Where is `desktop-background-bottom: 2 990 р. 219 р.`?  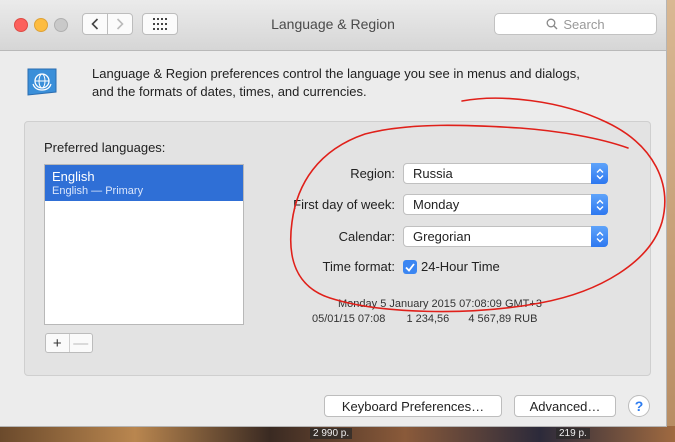
desktop-background-bottom: 2 990 р. 219 р. is located at coordinates (337, 434).